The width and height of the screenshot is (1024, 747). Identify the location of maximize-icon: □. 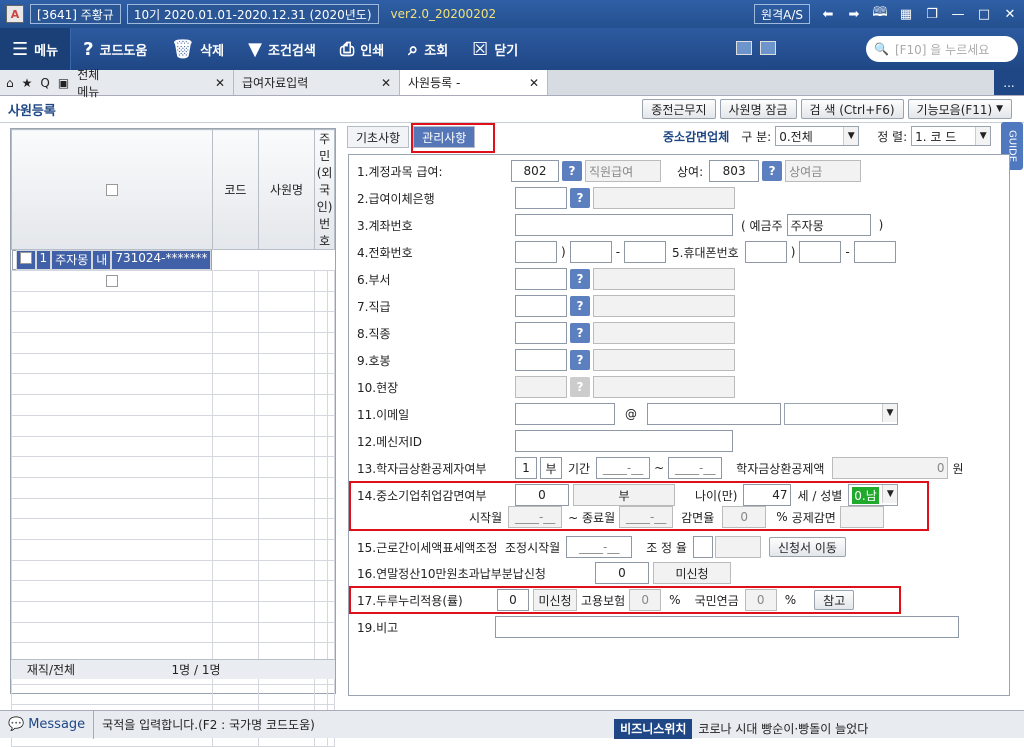
(984, 14).